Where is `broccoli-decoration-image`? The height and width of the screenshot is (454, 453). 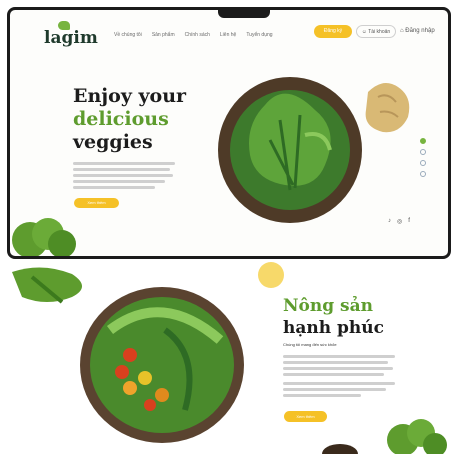
broccoli-decoration-image is located at coordinates (44, 237).